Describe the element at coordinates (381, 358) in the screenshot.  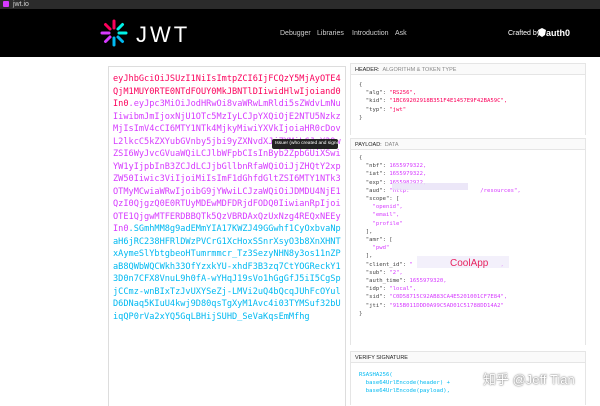
I see `verify-section-label: VERIFY SIGNATURE` at that location.